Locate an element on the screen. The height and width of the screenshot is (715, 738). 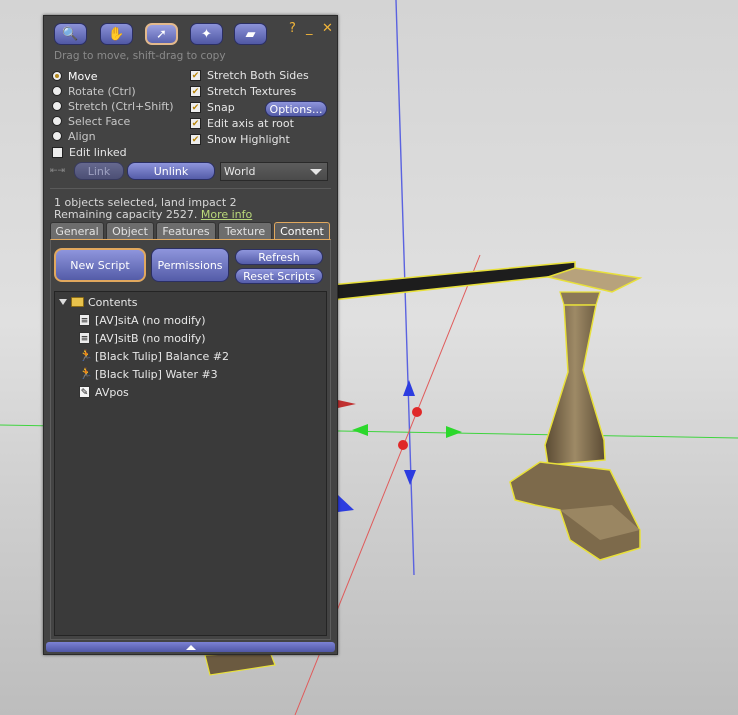
radio-select-face: Select Face is located at coordinates (91, 121).